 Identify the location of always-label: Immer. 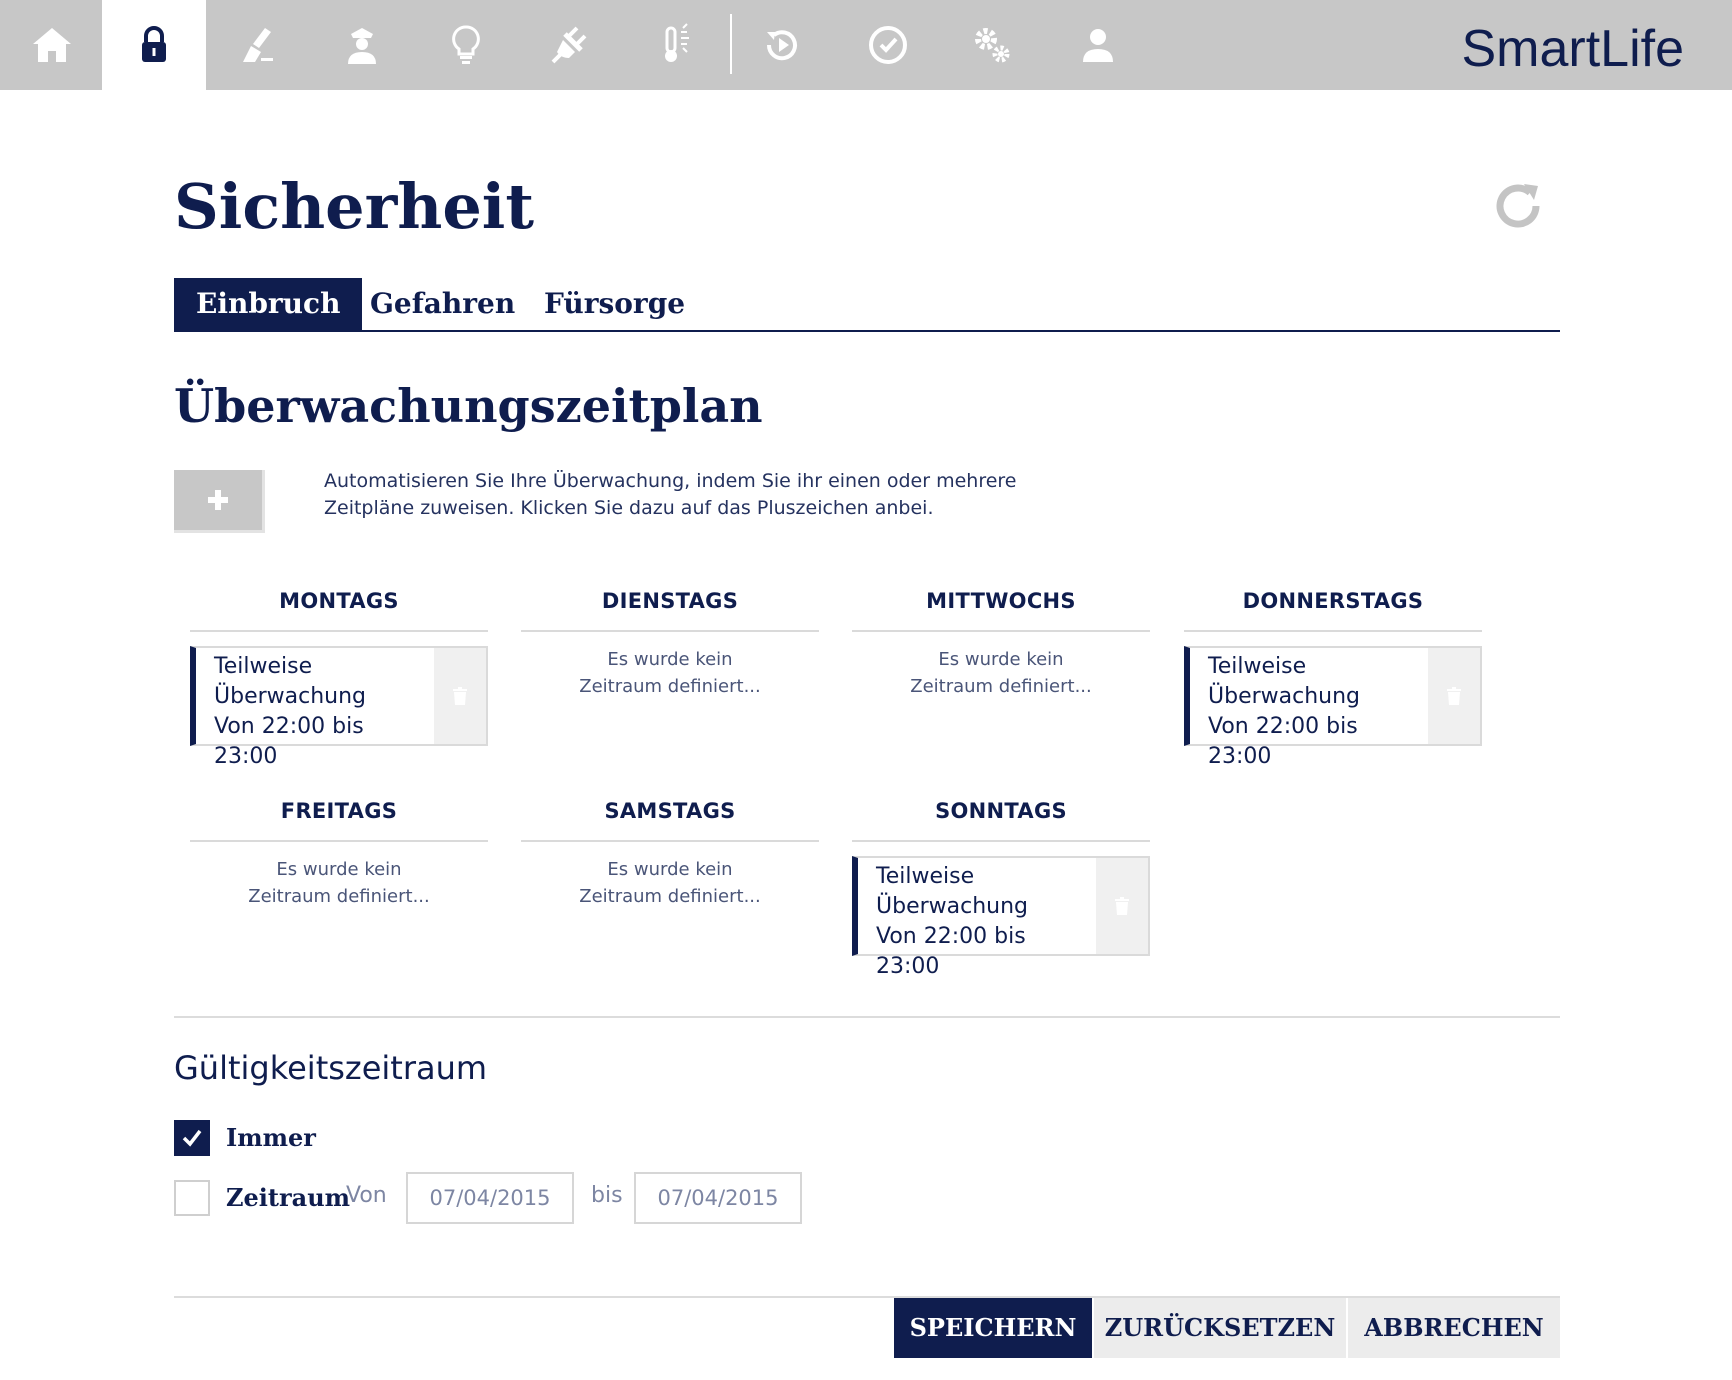
(271, 1137).